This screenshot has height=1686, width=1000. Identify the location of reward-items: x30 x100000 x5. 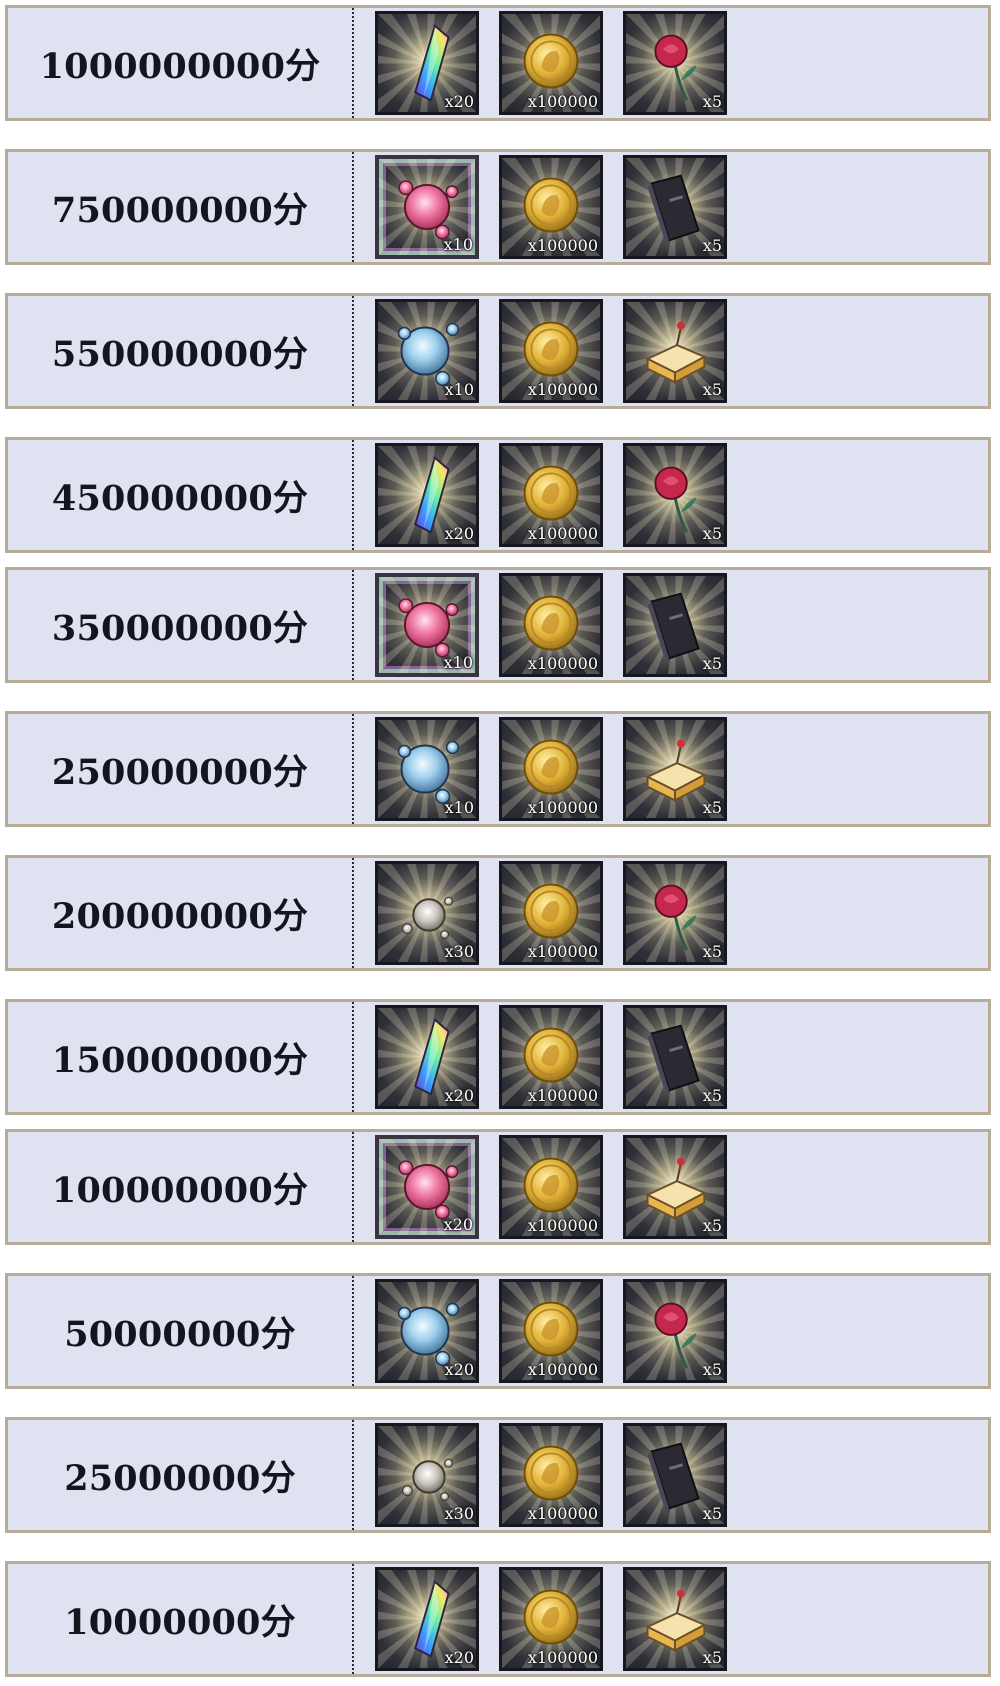
(551, 913).